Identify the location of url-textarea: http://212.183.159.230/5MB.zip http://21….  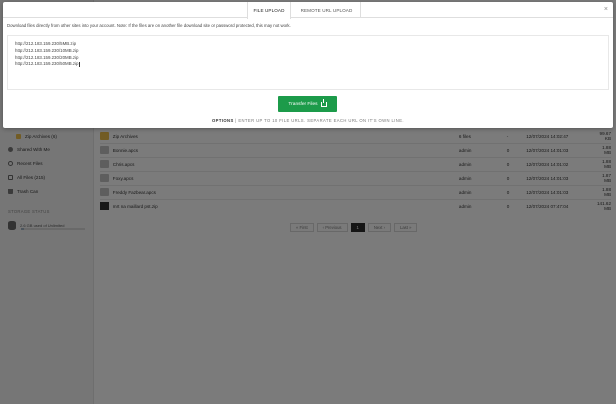
(308, 62).